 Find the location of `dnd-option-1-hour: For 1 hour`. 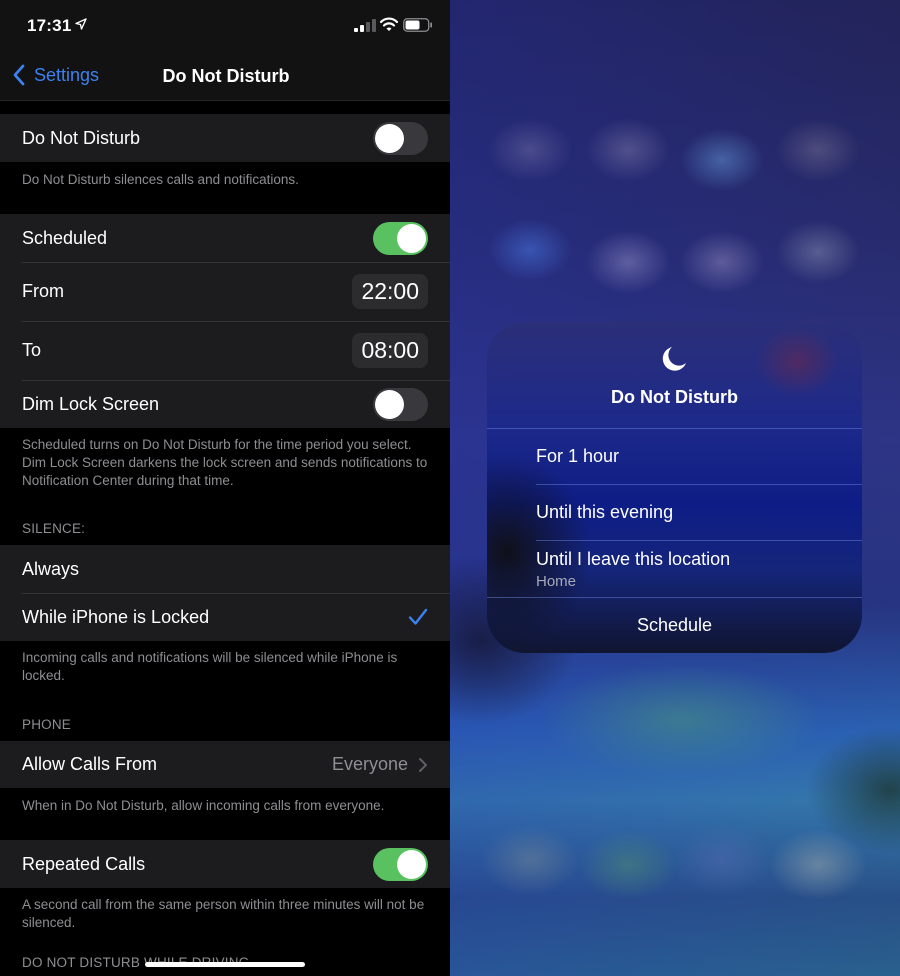

dnd-option-1-hour: For 1 hour is located at coordinates (674, 456).